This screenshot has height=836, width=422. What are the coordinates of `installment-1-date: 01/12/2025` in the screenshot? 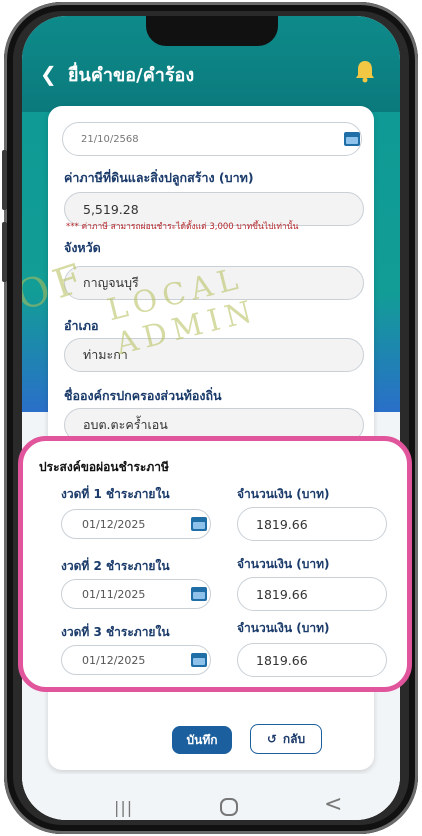 It's located at (114, 524).